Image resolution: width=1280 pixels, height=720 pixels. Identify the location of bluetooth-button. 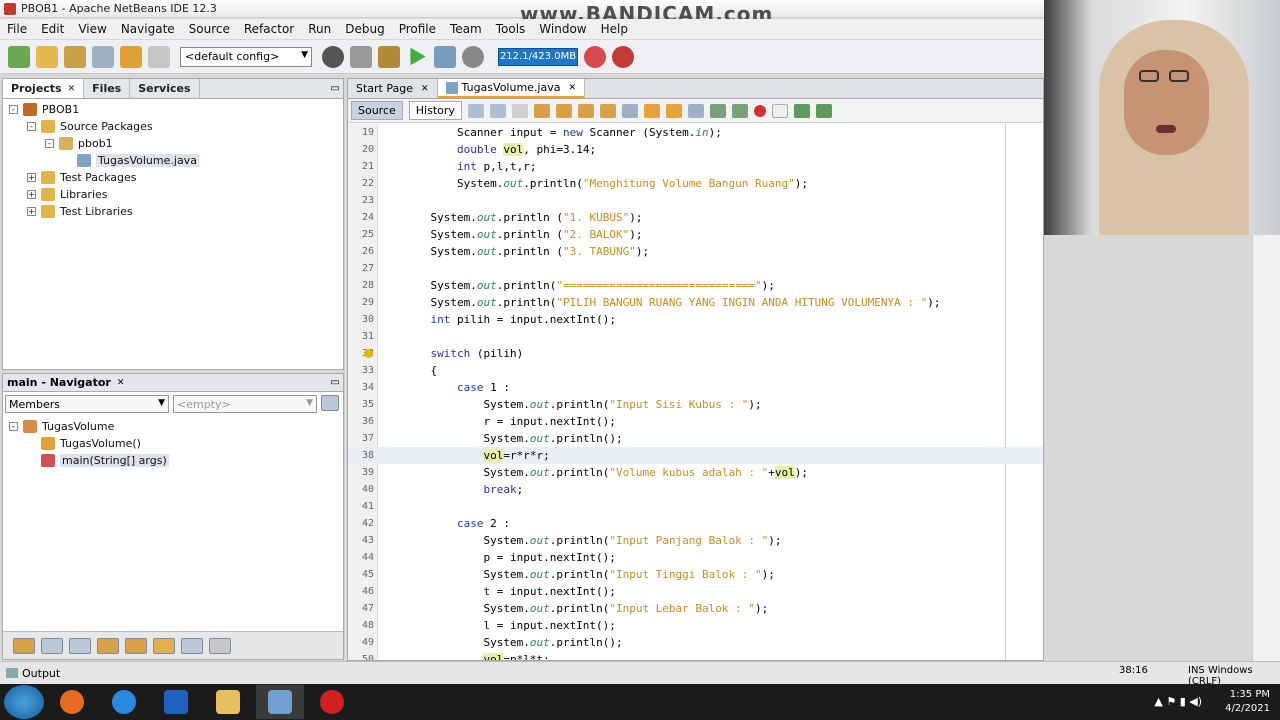
(176, 702).